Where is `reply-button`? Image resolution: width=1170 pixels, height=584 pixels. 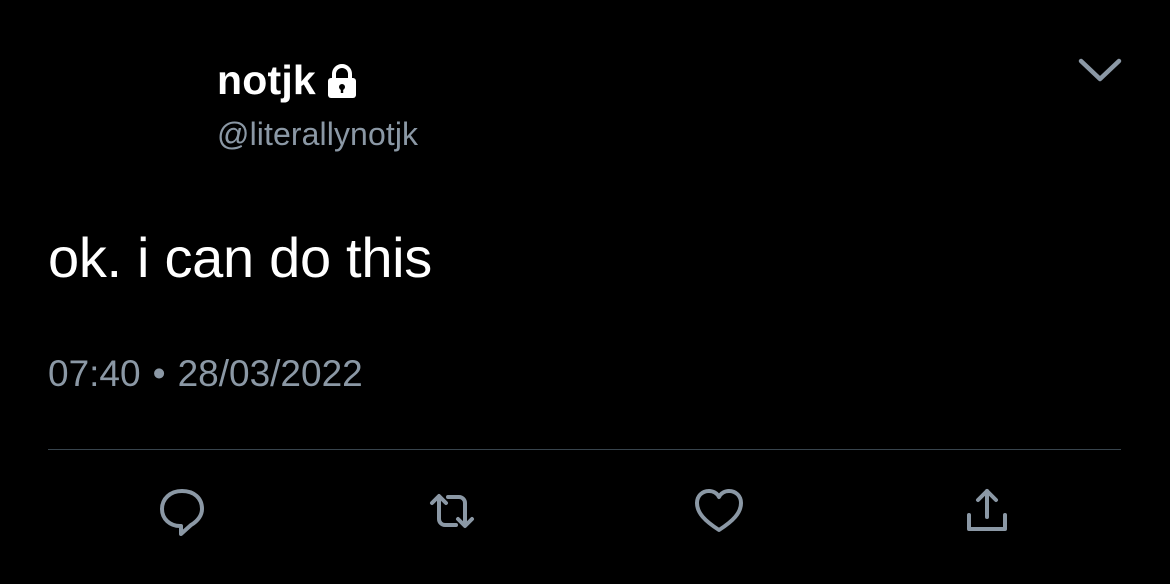
reply-button is located at coordinates (182, 511).